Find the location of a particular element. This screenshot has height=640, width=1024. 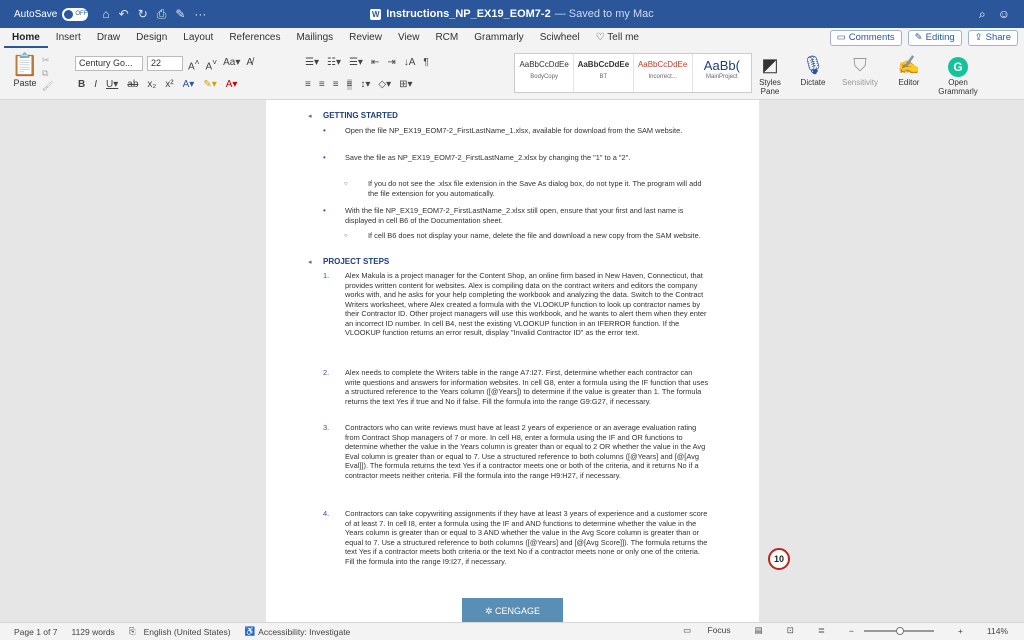

tab-mailings: Mailings is located at coordinates (314, 38).